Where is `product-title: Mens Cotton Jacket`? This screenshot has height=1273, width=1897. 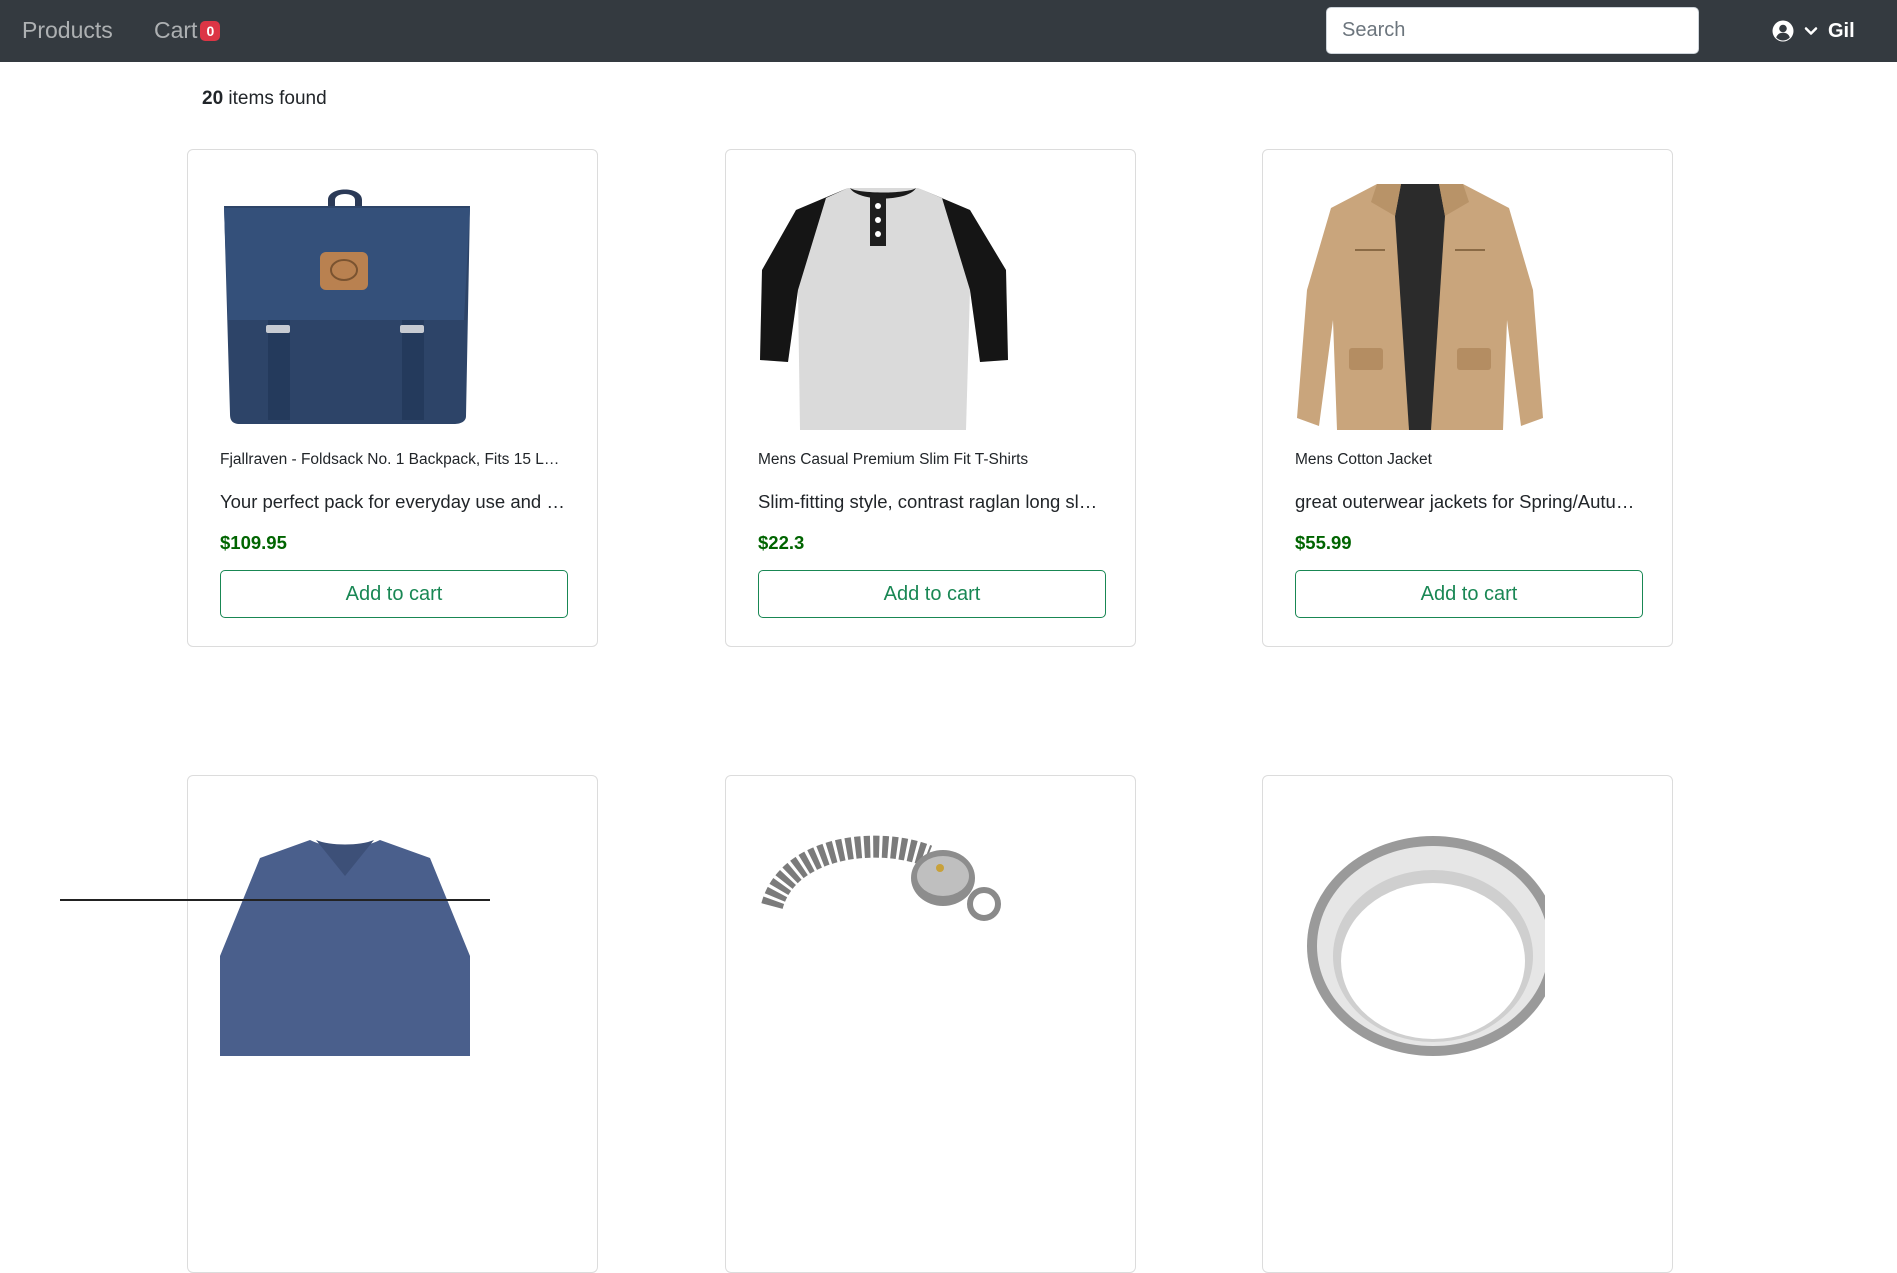 product-title: Mens Cotton Jacket is located at coordinates (1363, 459).